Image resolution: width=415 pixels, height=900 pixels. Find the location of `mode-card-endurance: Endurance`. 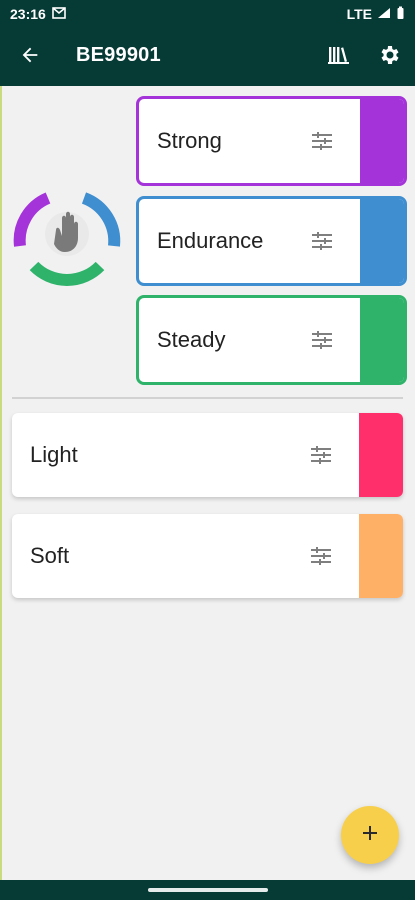

mode-card-endurance: Endurance is located at coordinates (271, 241).